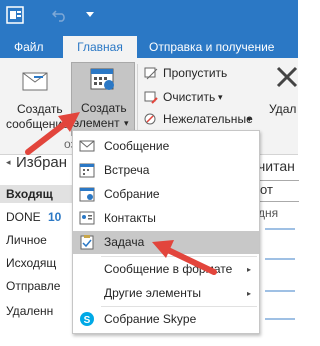  What do you see at coordinates (184, 257) in the screenshot?
I see `arrow-to-task` at bounding box center [184, 257].